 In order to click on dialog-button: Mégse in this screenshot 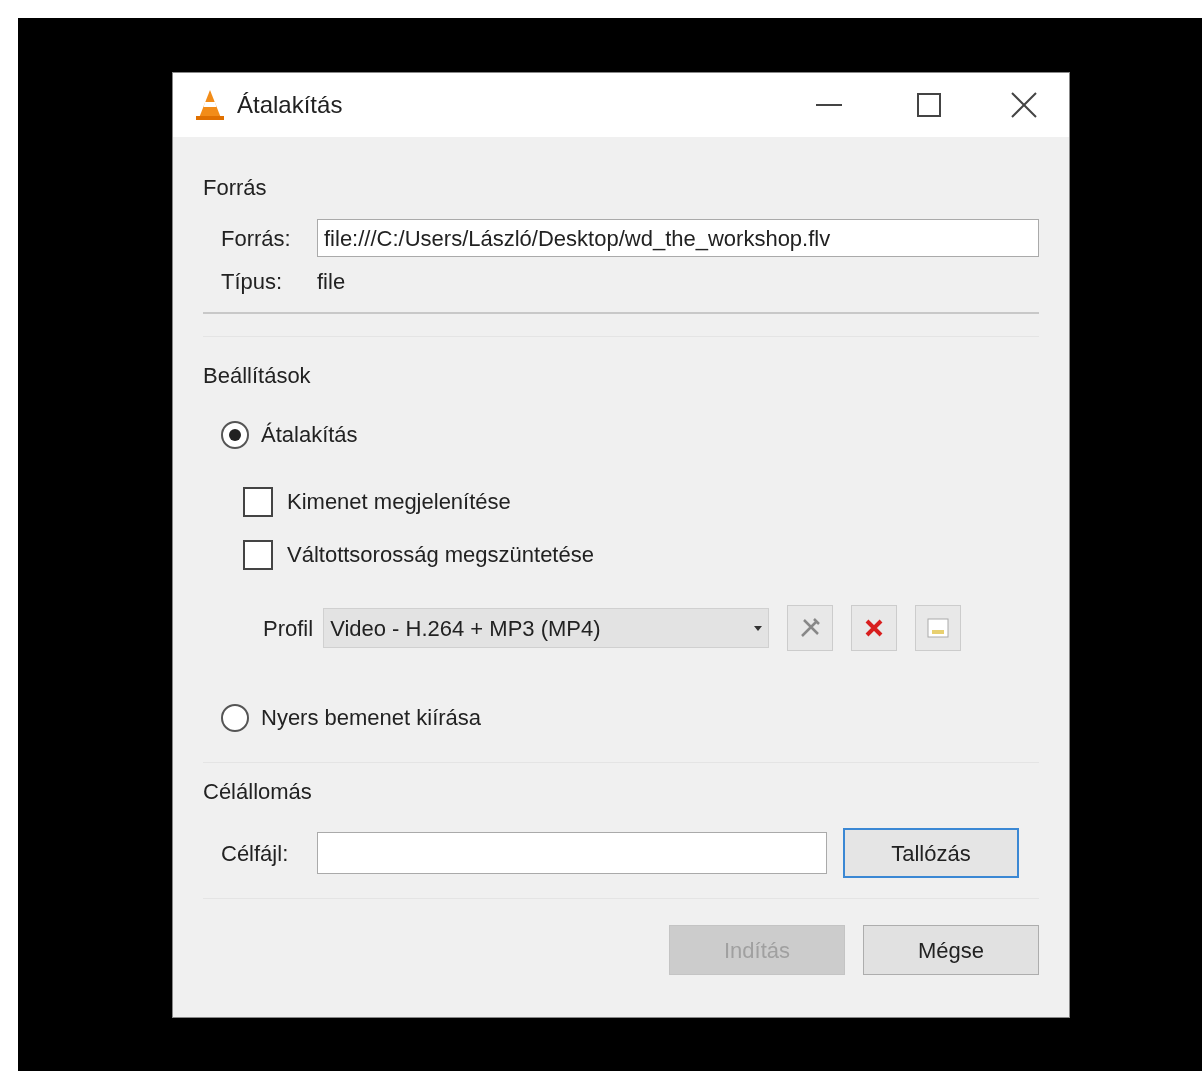, I will do `click(951, 950)`.